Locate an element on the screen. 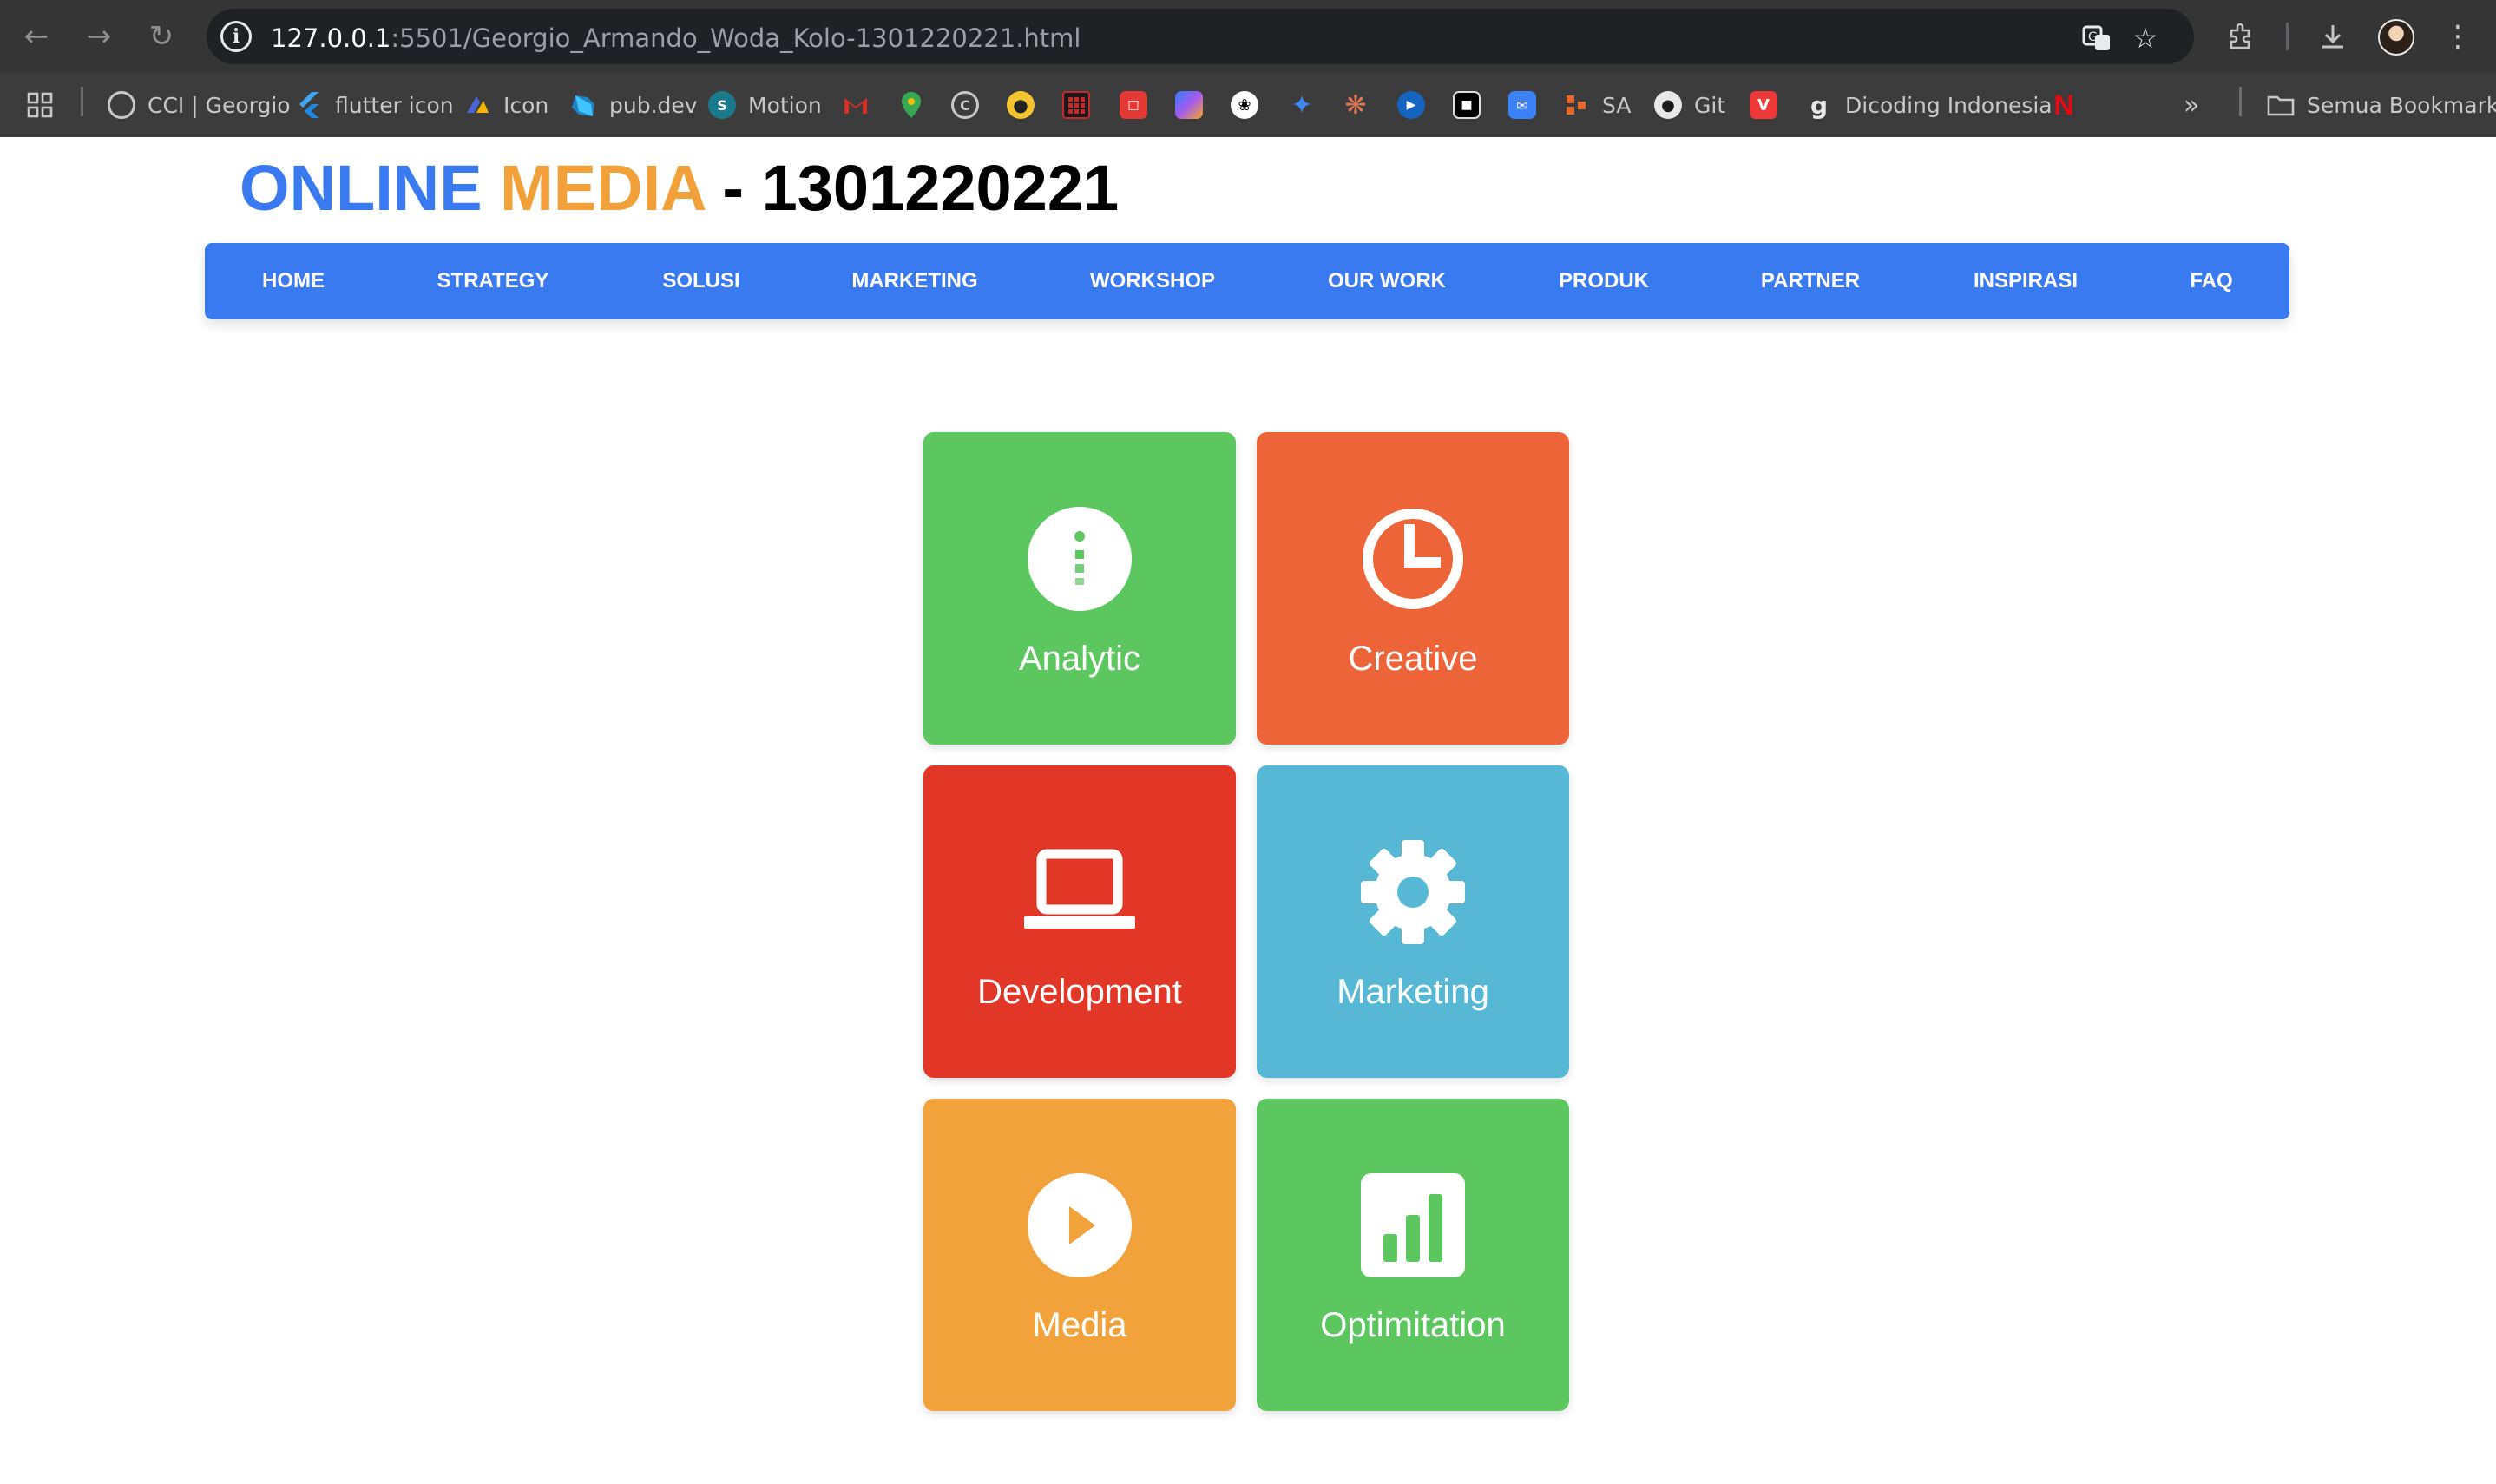  gear-icon is located at coordinates (1413, 892).